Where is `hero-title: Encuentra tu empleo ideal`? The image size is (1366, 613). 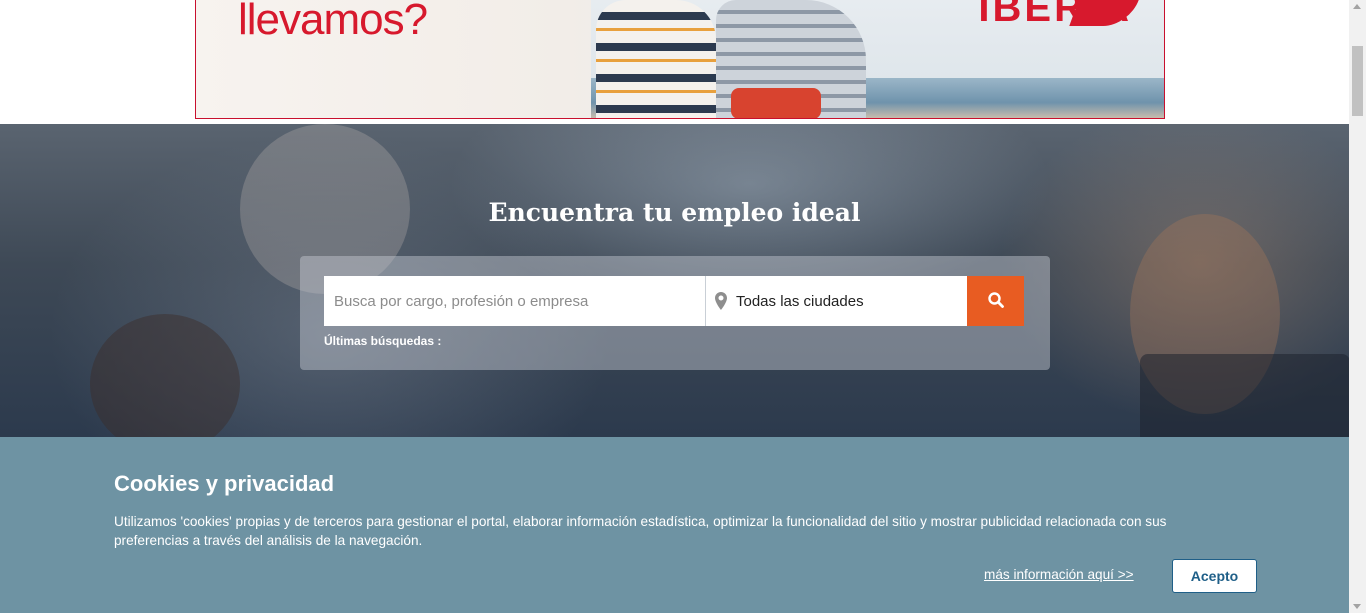 hero-title: Encuentra tu empleo ideal is located at coordinates (674, 212).